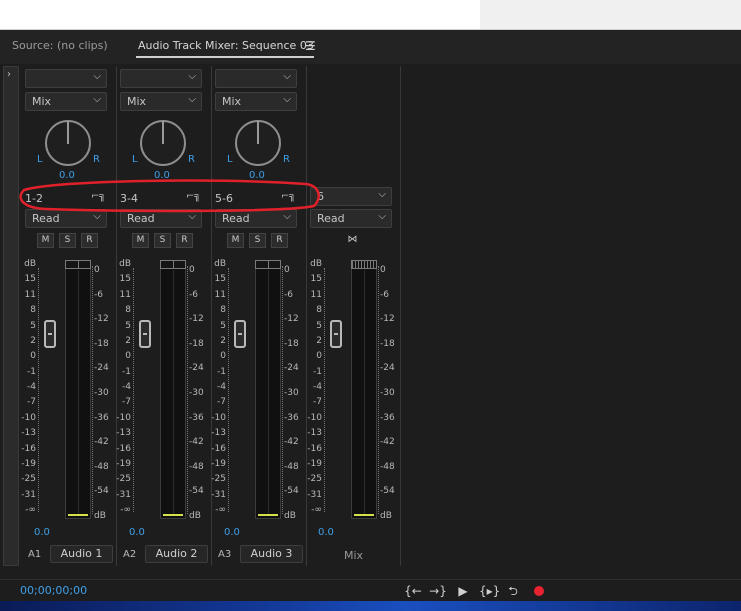 This screenshot has height=611, width=741. Describe the element at coordinates (40, 159) in the screenshot. I see `pan-left-label: L` at that location.